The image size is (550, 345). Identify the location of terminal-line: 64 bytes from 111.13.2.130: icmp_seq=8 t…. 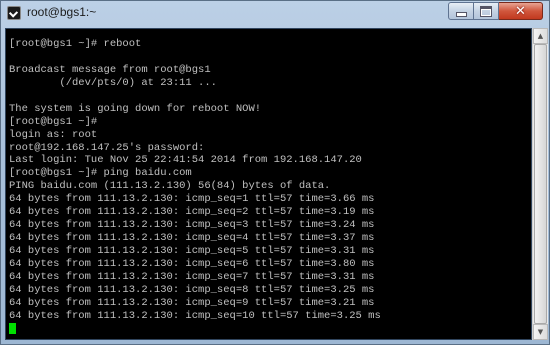
(192, 289).